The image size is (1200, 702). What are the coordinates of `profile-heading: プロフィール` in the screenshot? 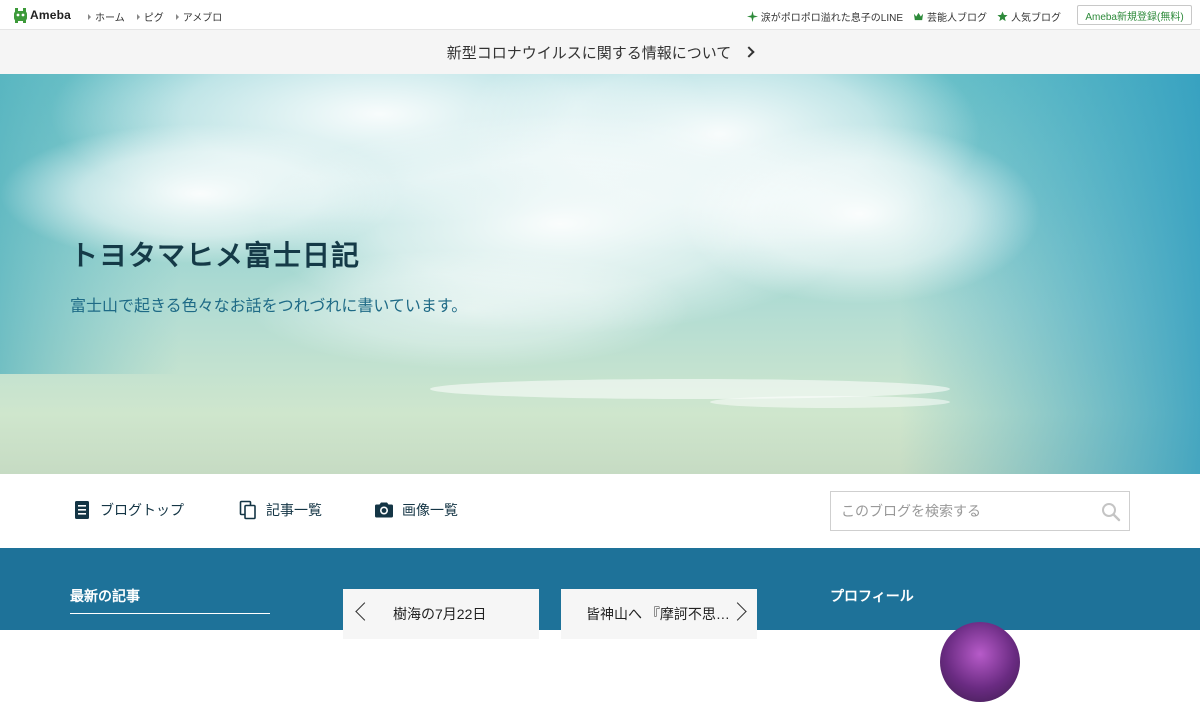 It's located at (872, 596).